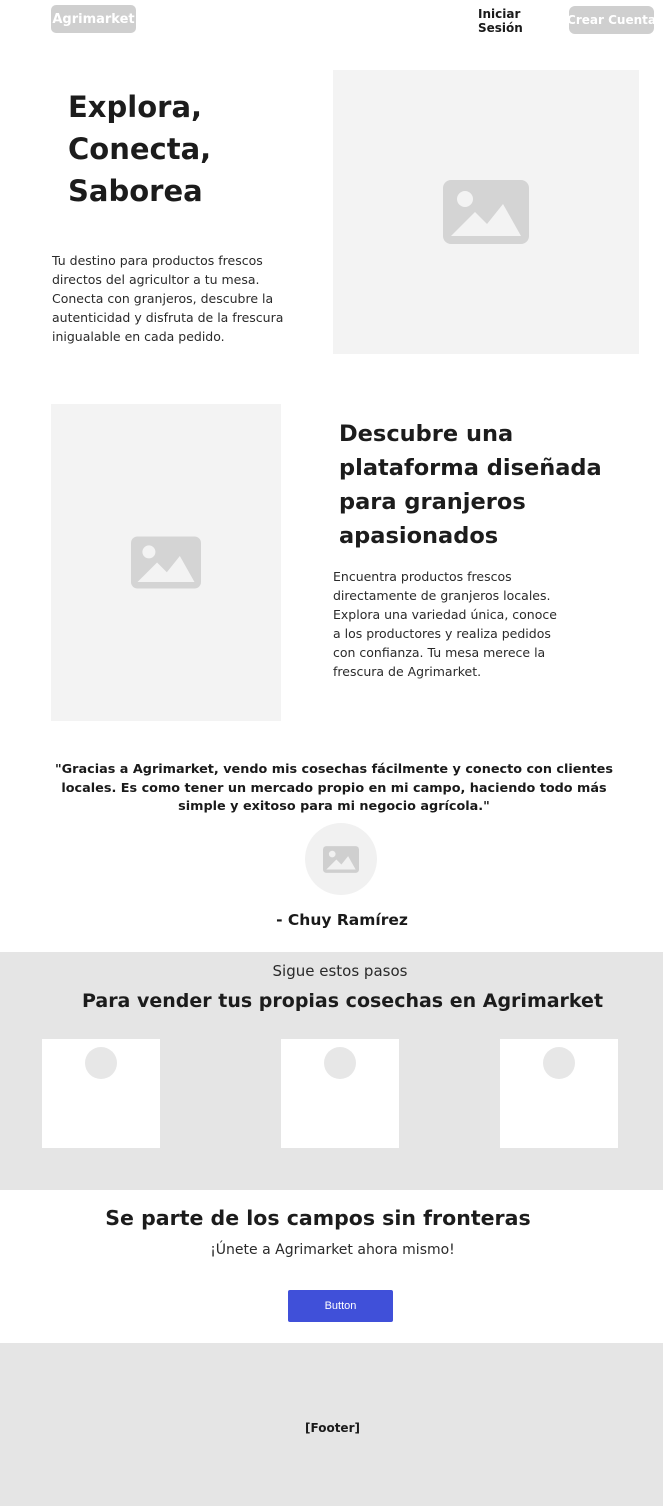 Image resolution: width=663 pixels, height=1506 pixels. I want to click on cta-button: Button, so click(340, 1306).